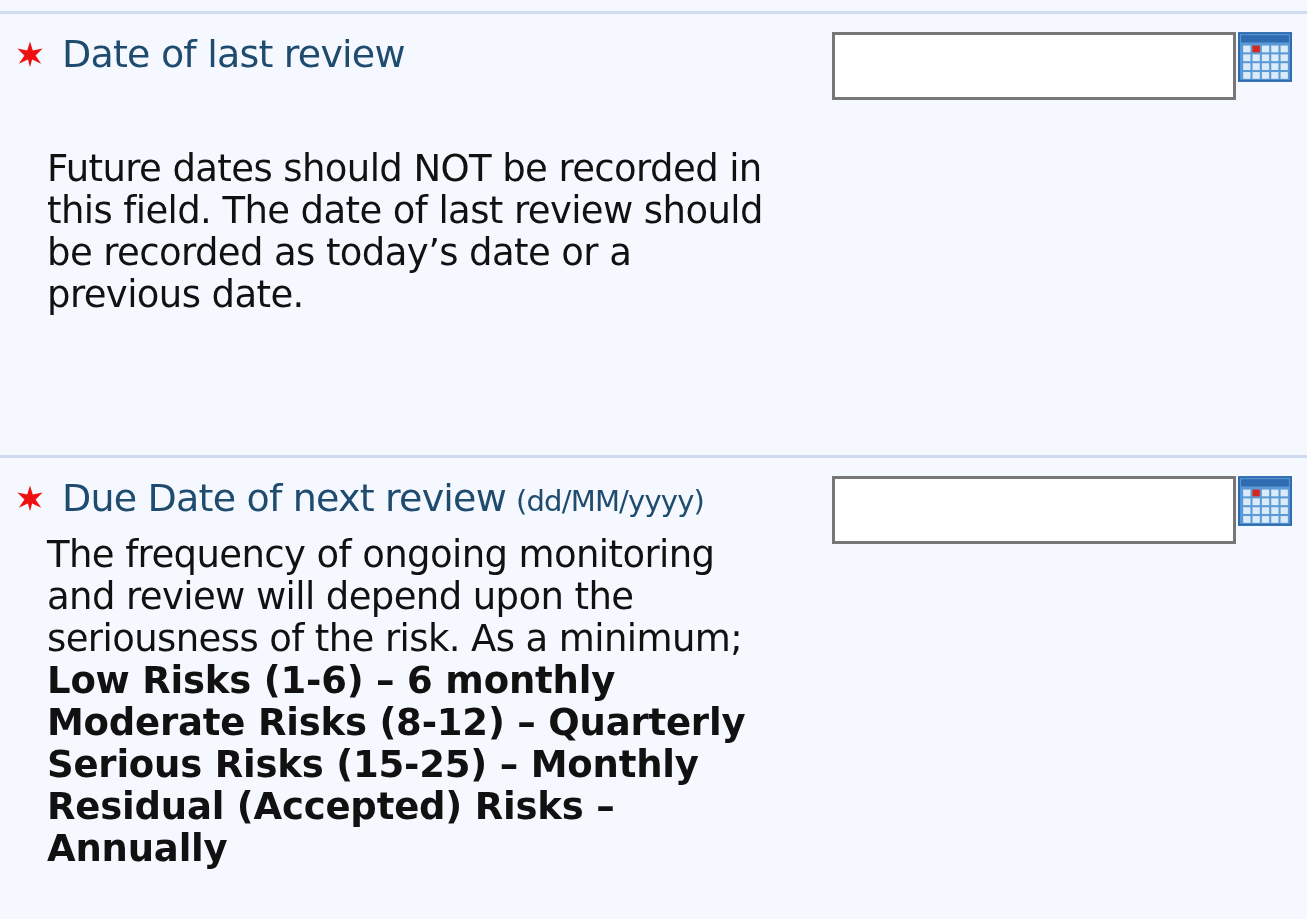  Describe the element at coordinates (373, 765) in the screenshot. I see `help-text: Serious Risks (15-25) – Monthly` at that location.